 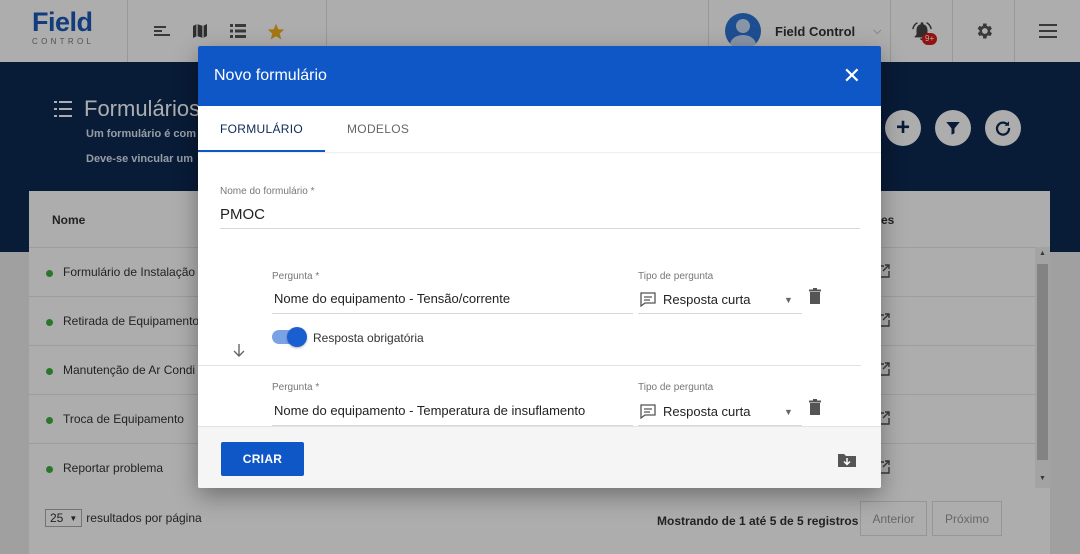 What do you see at coordinates (539, 457) in the screenshot?
I see `dialog-footer: CRIAR` at bounding box center [539, 457].